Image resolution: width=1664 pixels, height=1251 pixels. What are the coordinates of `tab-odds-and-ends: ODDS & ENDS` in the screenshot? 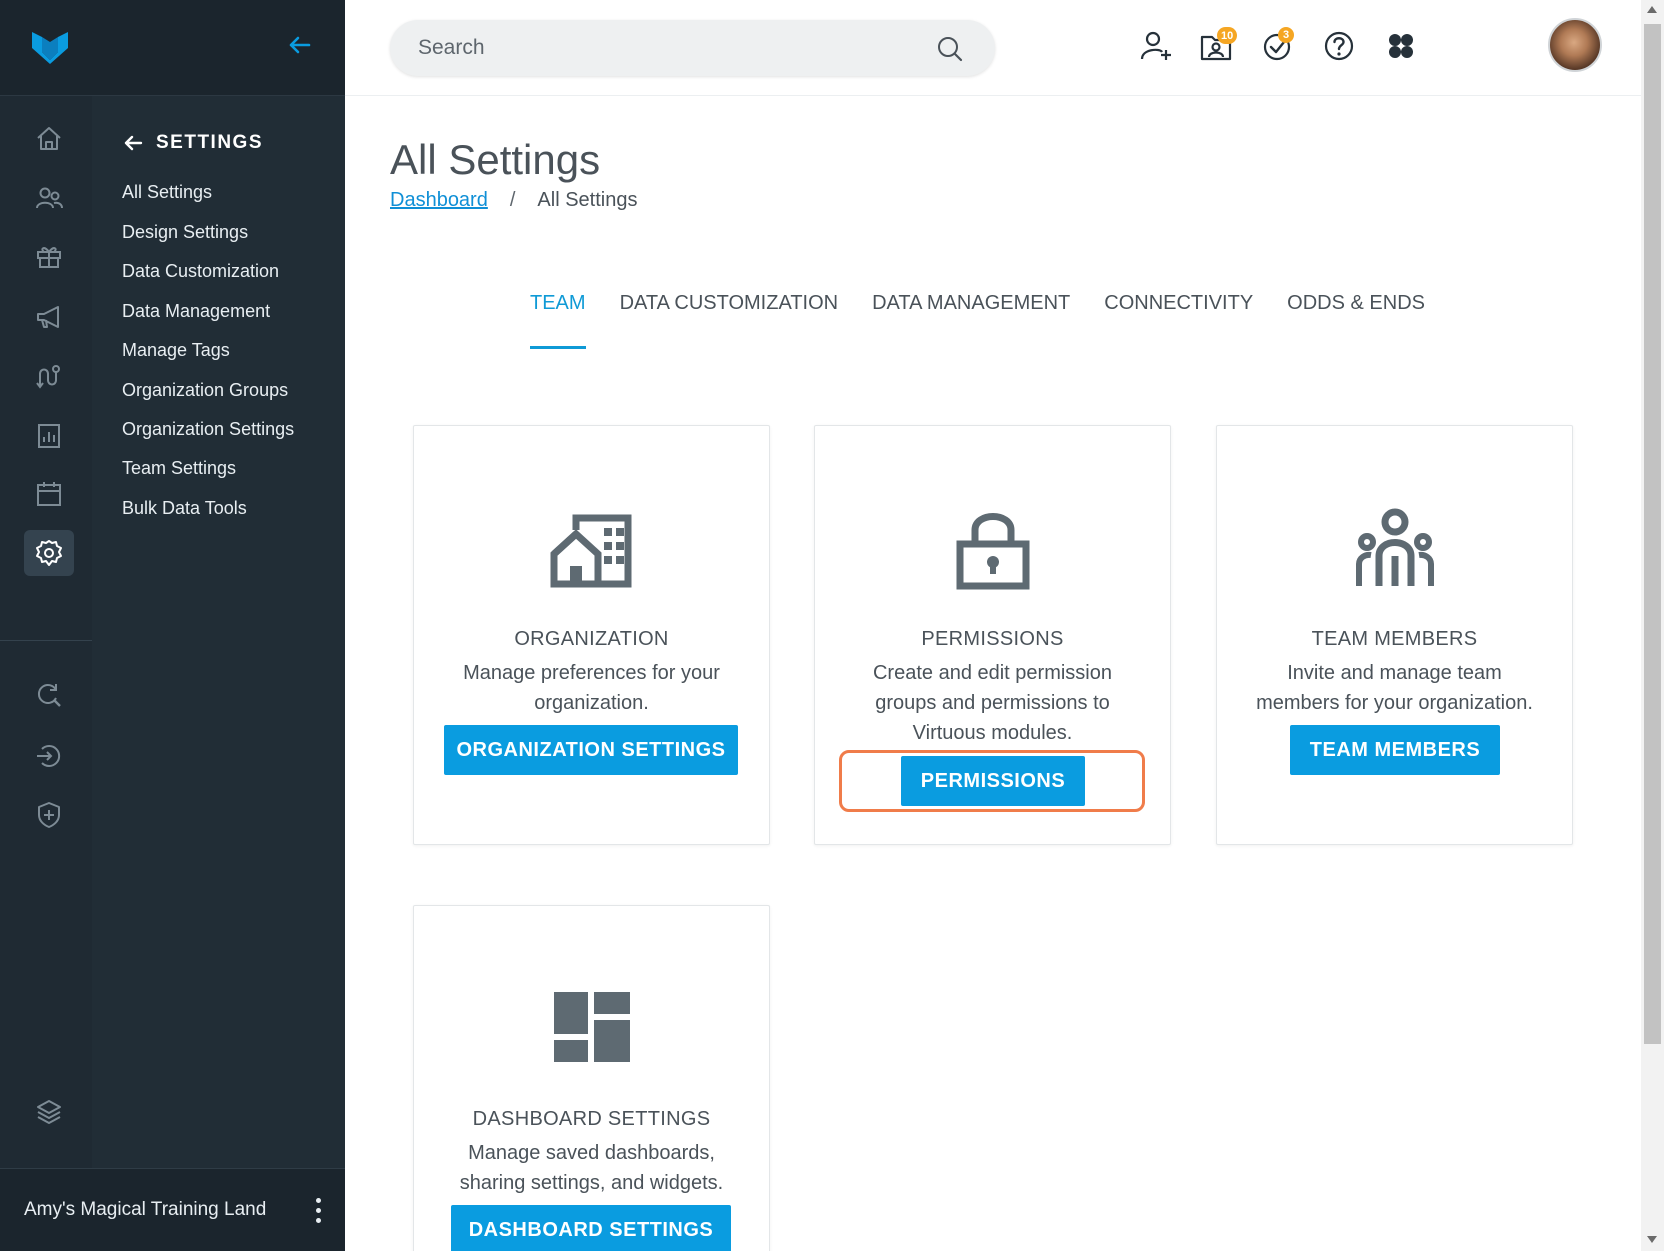 It's located at (1356, 321).